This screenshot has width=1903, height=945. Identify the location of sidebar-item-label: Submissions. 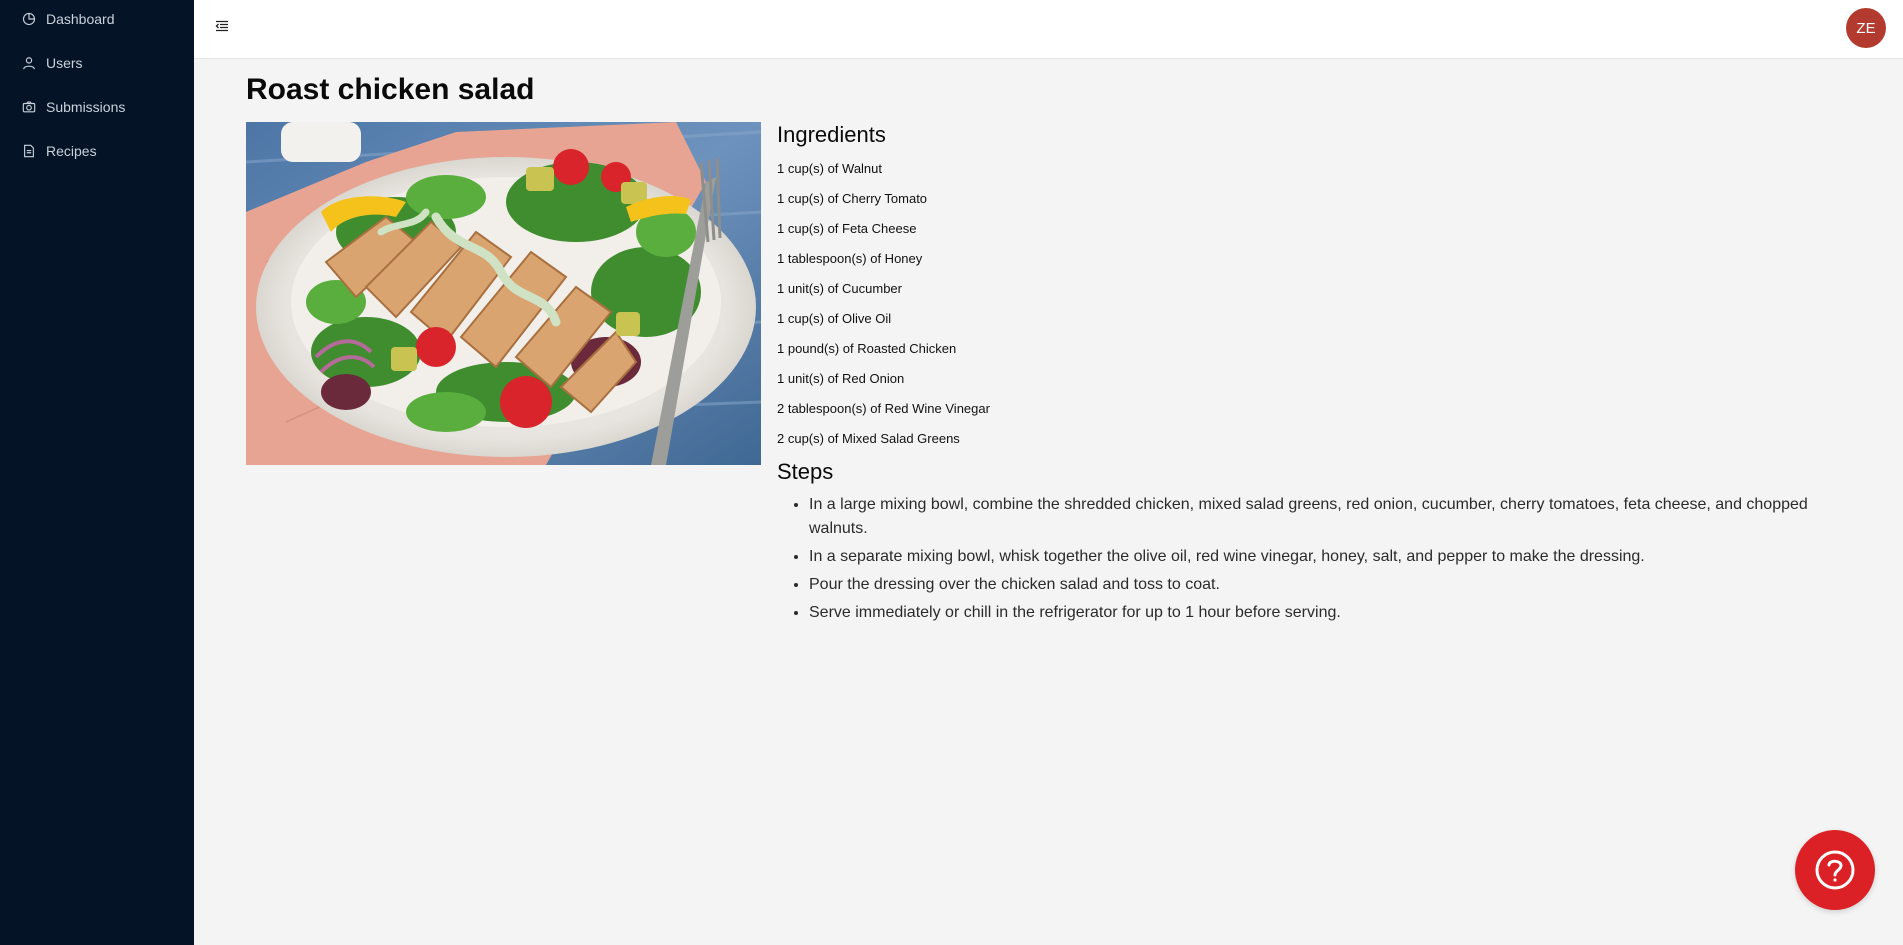
(86, 107).